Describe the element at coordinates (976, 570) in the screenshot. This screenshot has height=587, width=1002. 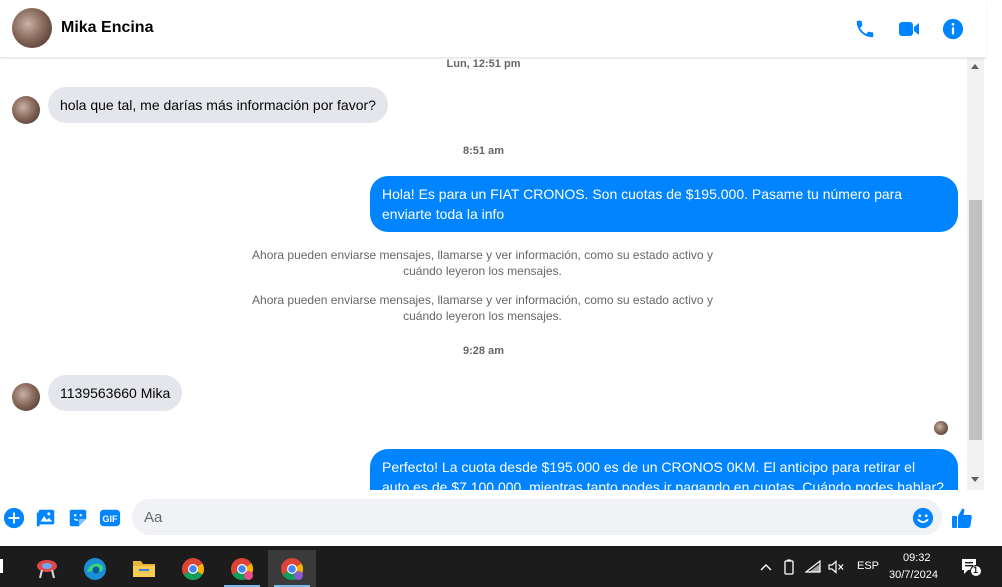
I see `notification-count: 1` at that location.